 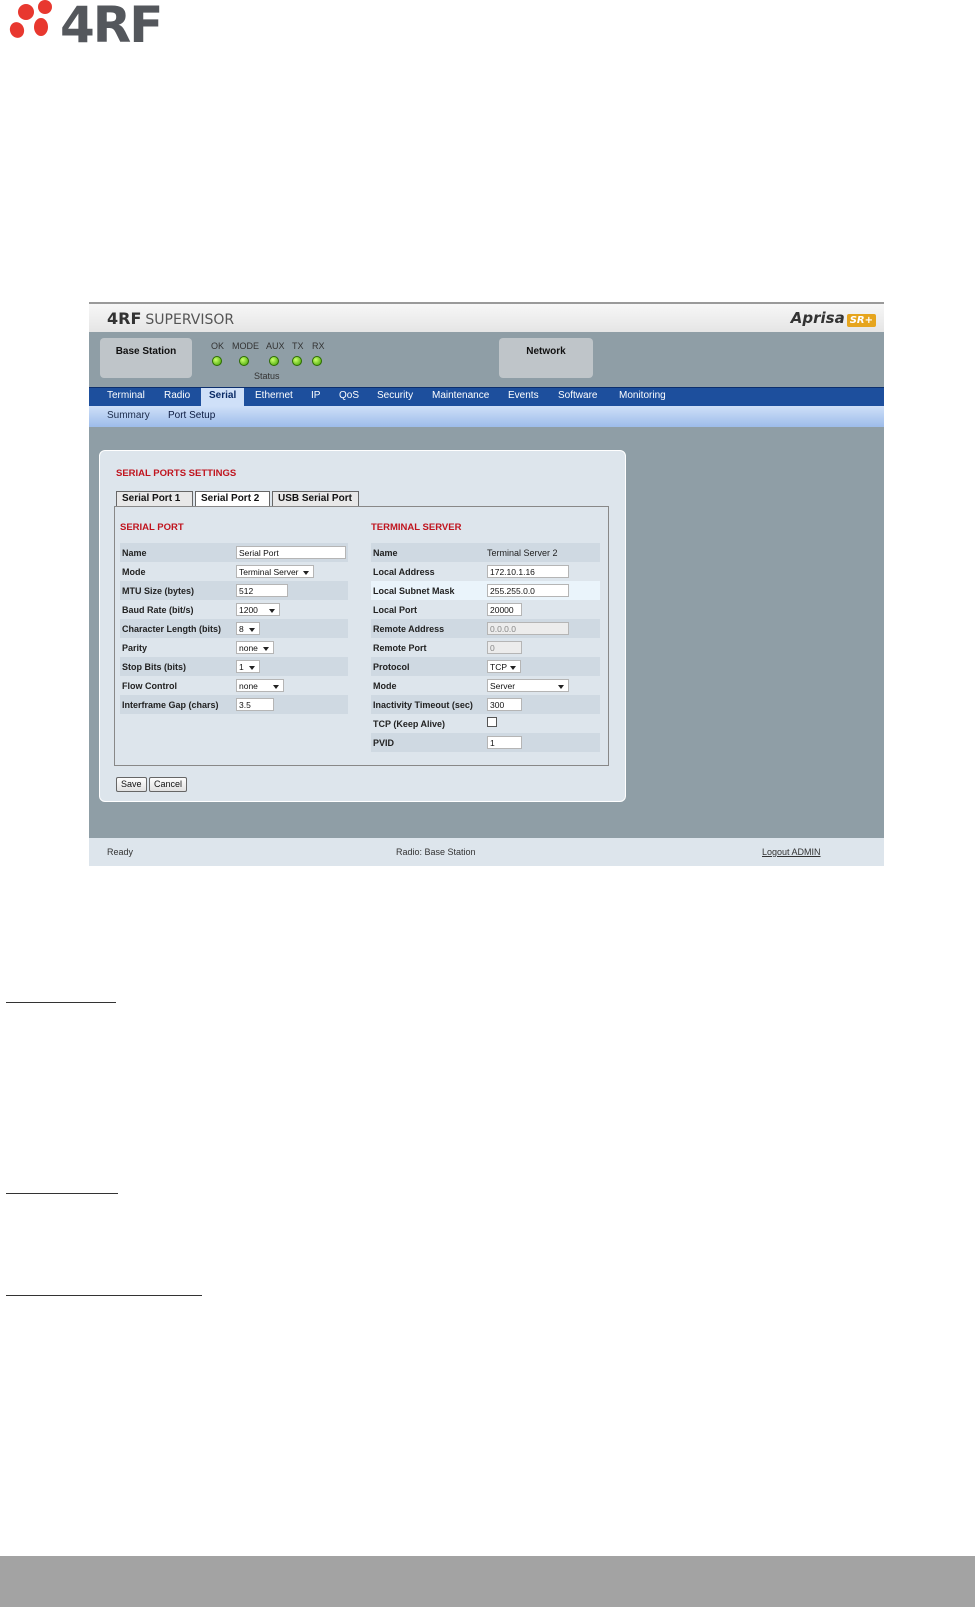 What do you see at coordinates (124, 318) in the screenshot?
I see `brand-mark: 4RF` at bounding box center [124, 318].